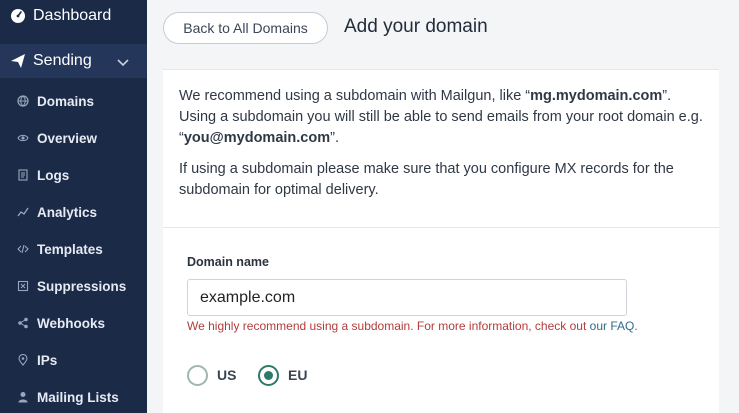 This screenshot has width=739, height=413. What do you see at coordinates (416, 26) in the screenshot?
I see `page-title: Add your domain` at bounding box center [416, 26].